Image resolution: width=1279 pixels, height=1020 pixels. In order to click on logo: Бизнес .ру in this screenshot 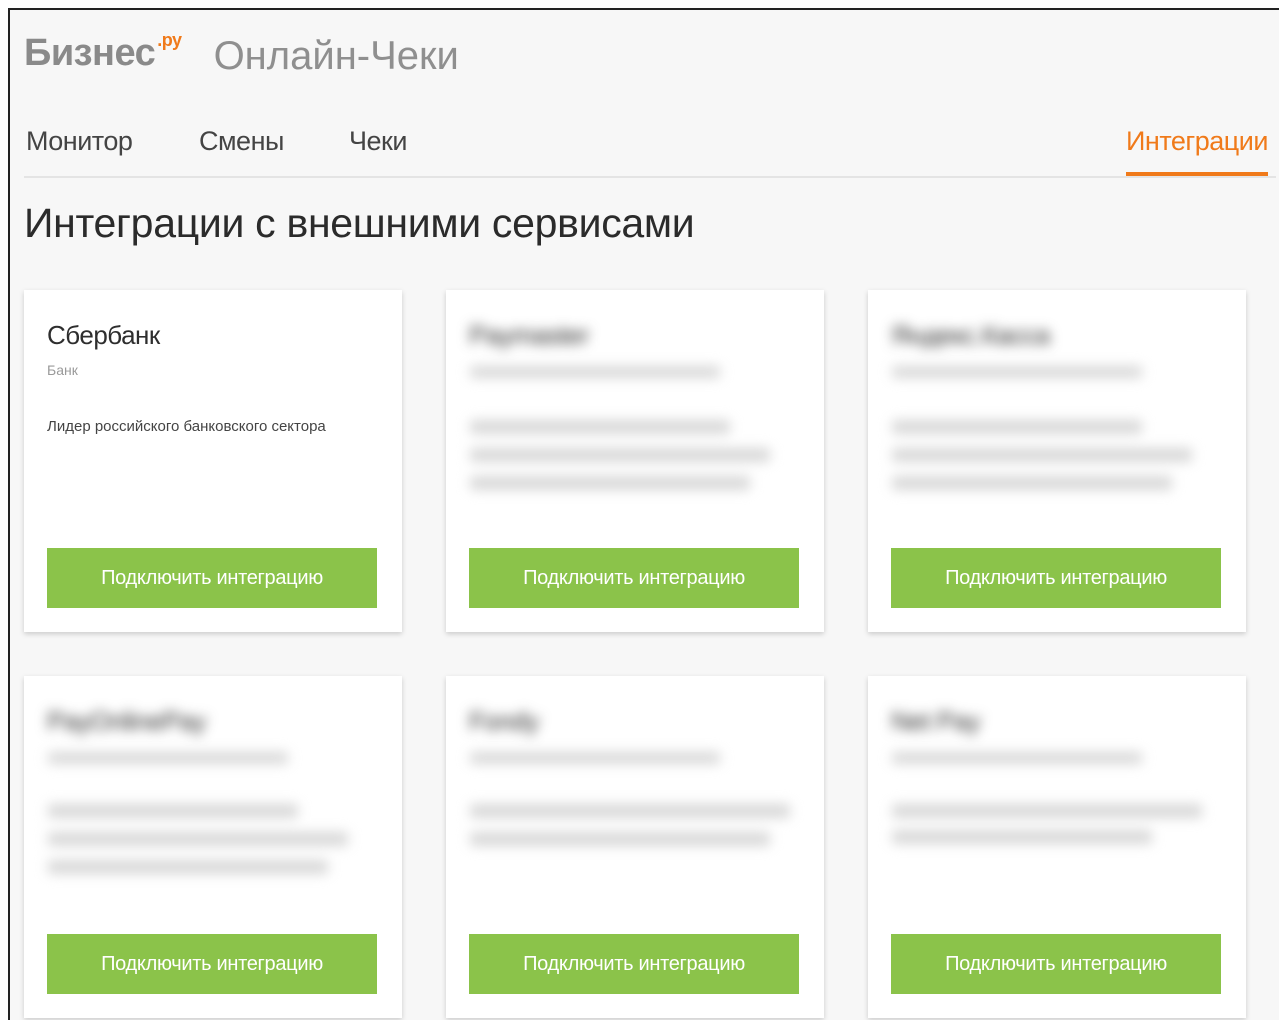, I will do `click(103, 52)`.